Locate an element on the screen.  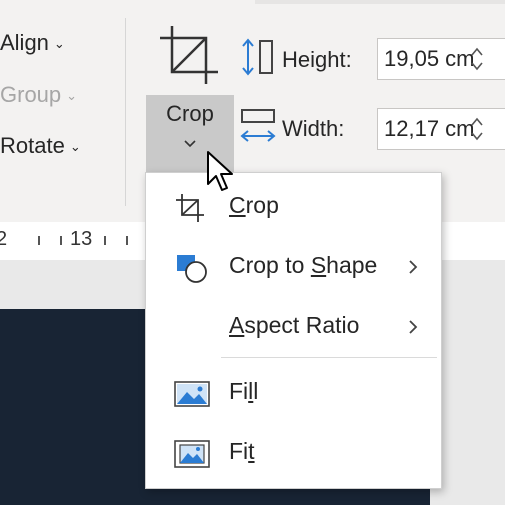
ribbon-top-strip is located at coordinates (380, 2).